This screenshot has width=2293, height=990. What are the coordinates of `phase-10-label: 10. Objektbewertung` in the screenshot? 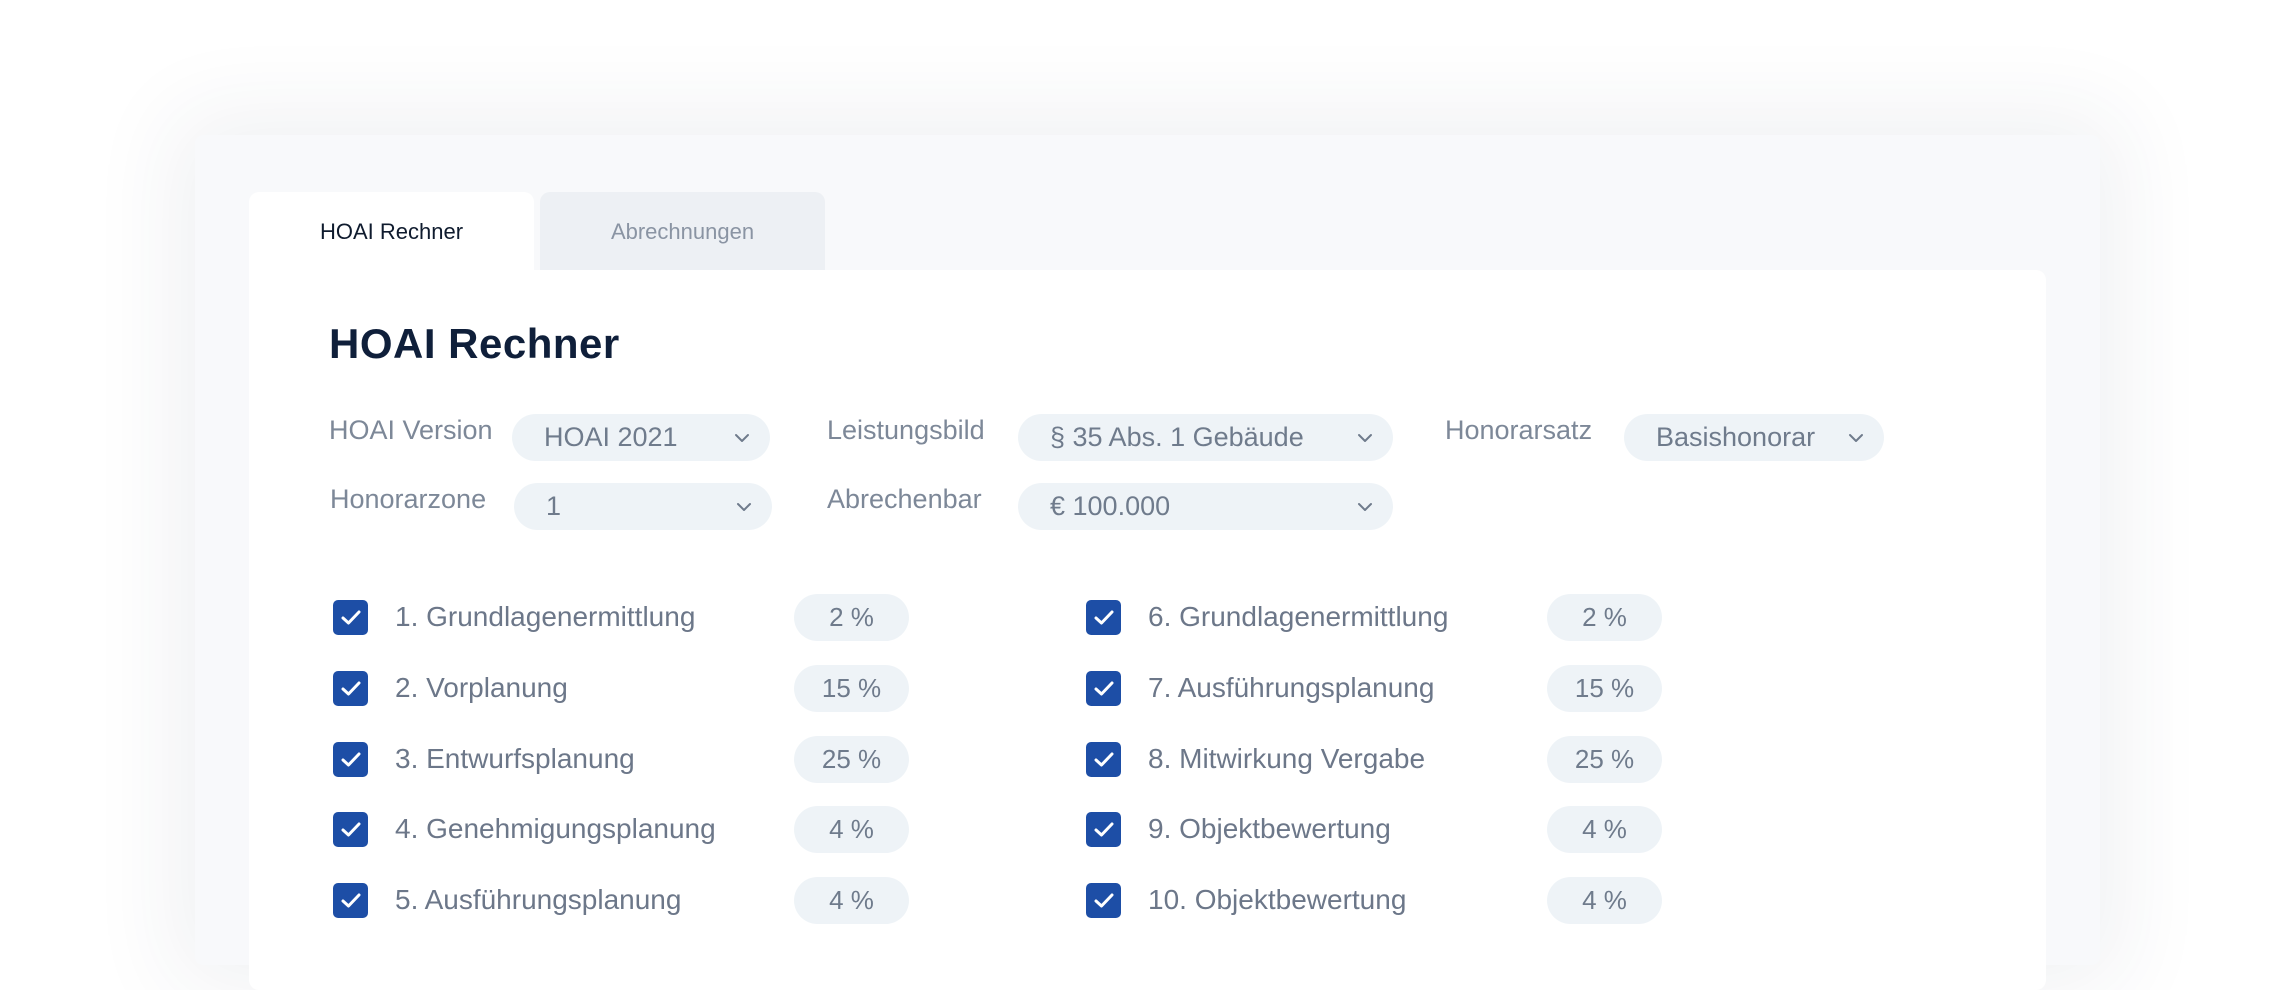 It's located at (1277, 899).